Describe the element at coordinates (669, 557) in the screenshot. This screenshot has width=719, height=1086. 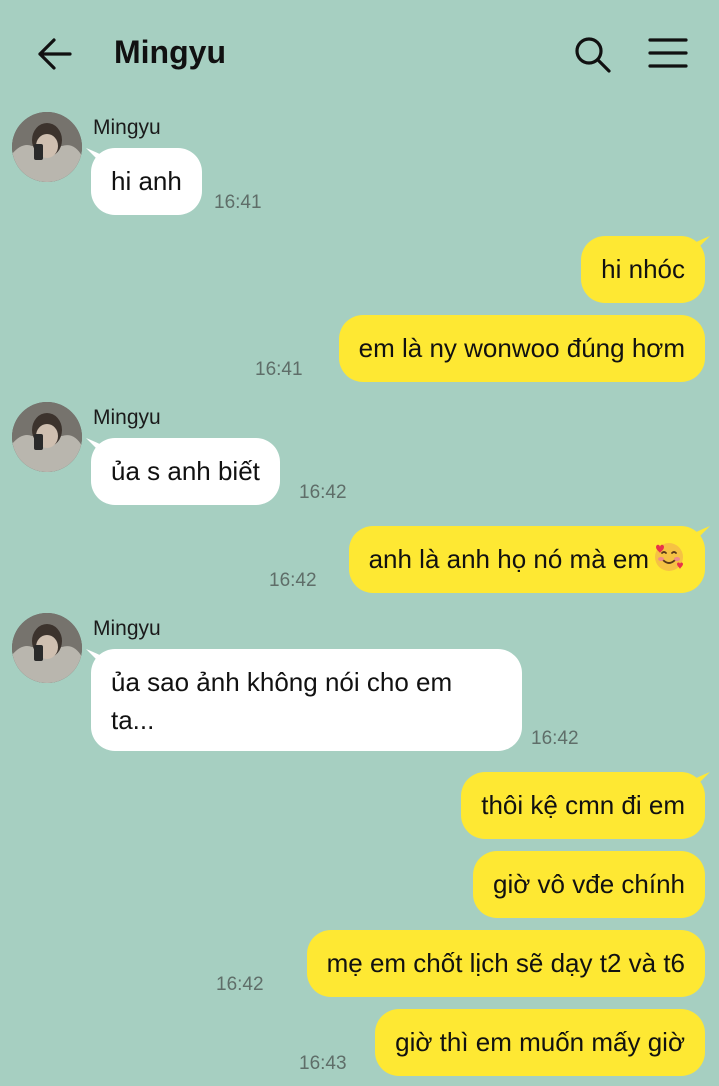
I see `smiling-face-with-hearts-icon` at that location.